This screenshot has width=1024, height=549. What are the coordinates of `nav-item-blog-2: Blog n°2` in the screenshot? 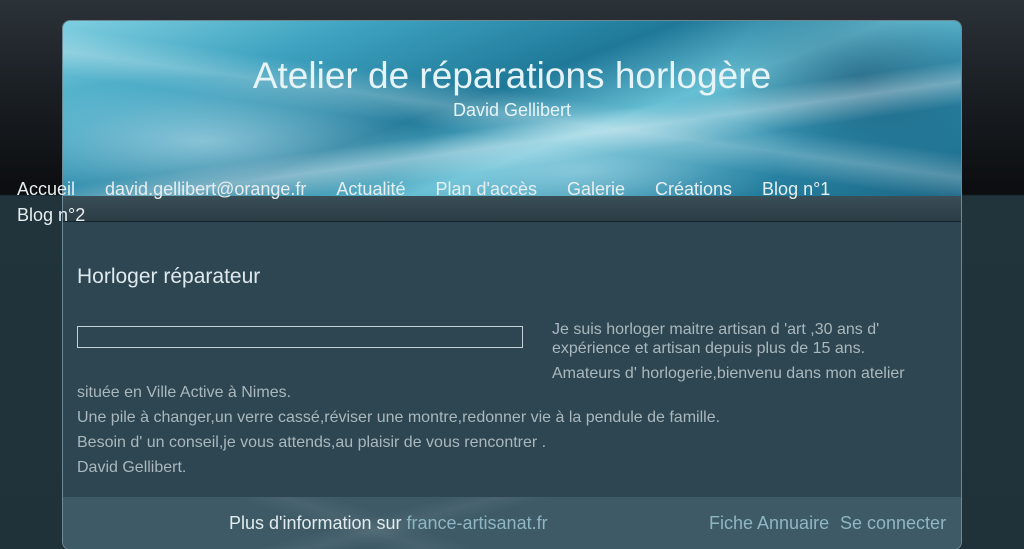 It's located at (51, 215).